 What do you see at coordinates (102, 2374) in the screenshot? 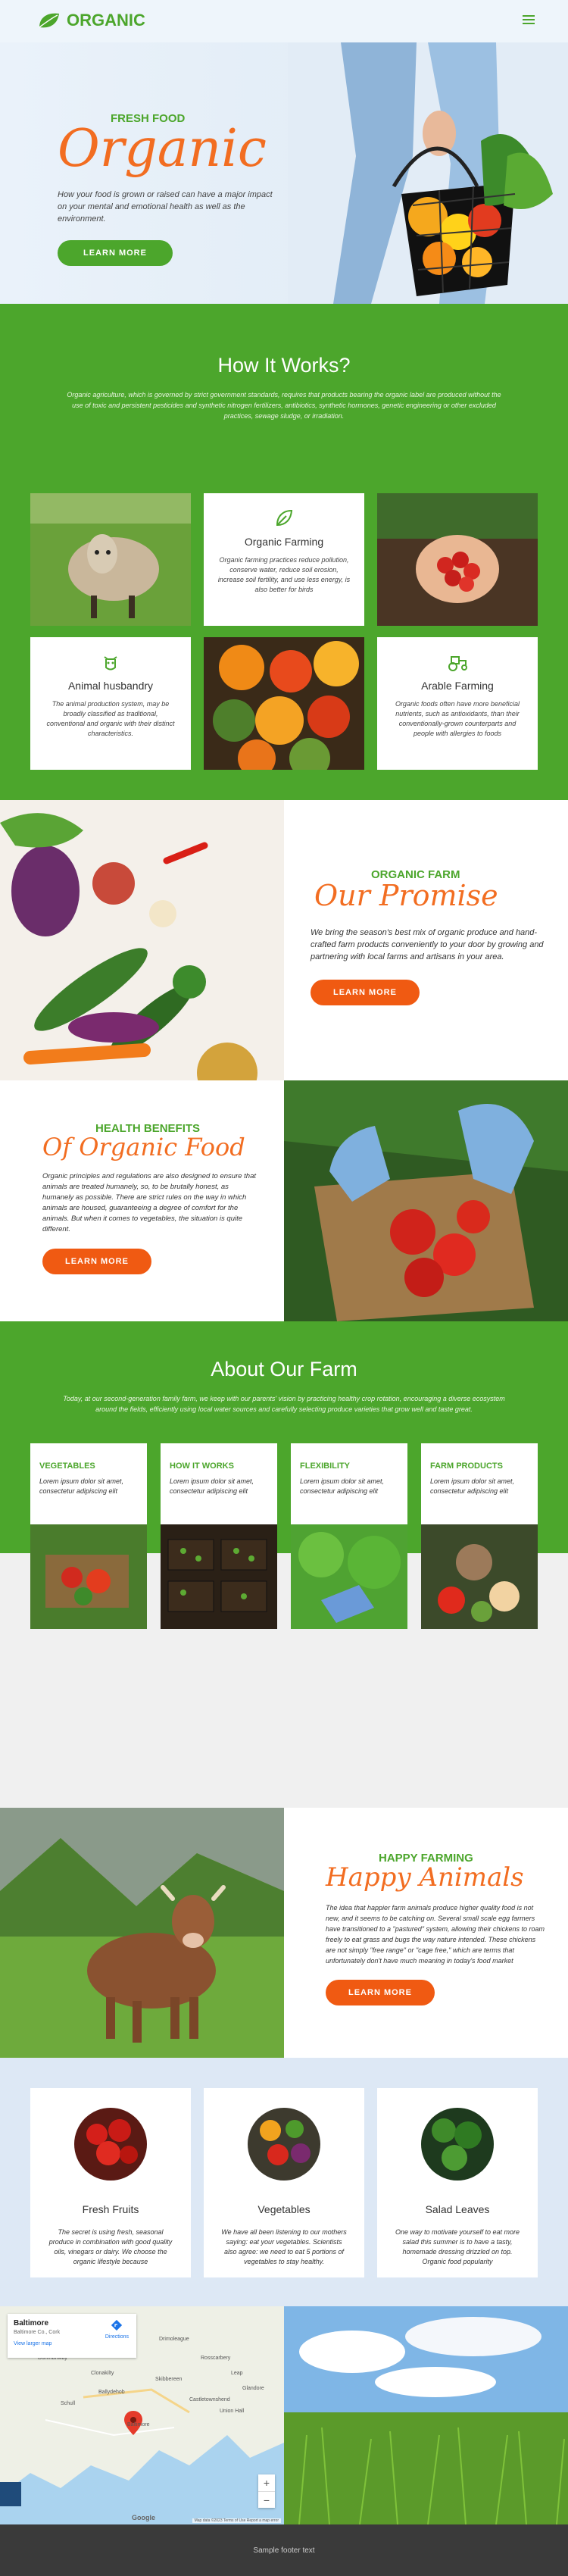
I see `map-label: Clonakilty` at bounding box center [102, 2374].